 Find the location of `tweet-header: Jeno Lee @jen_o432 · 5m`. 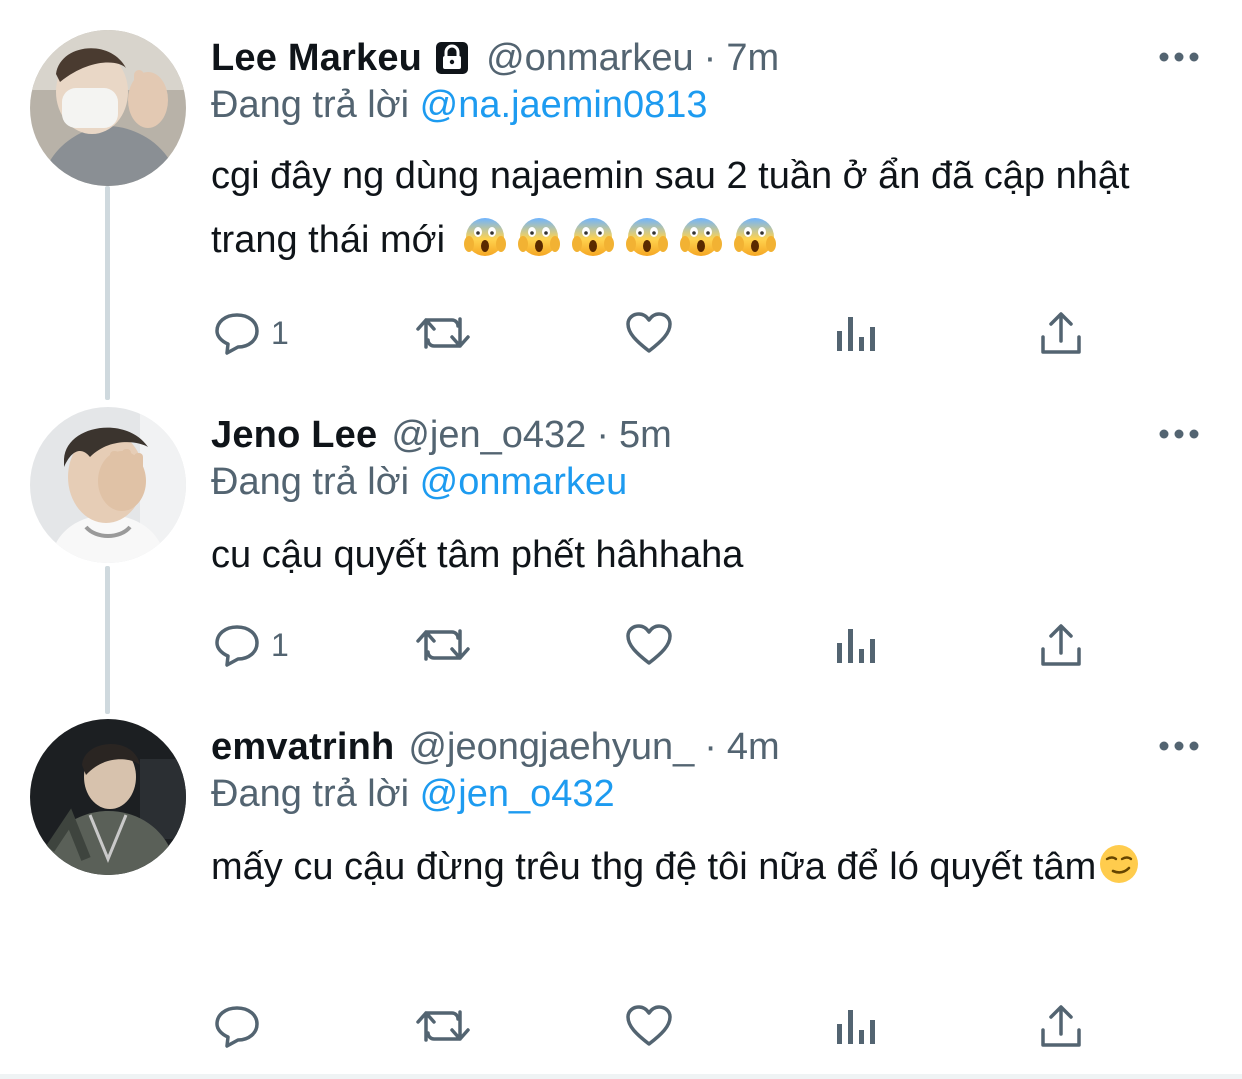

tweet-header: Jeno Lee @jen_o432 · 5m is located at coordinates (441, 435).